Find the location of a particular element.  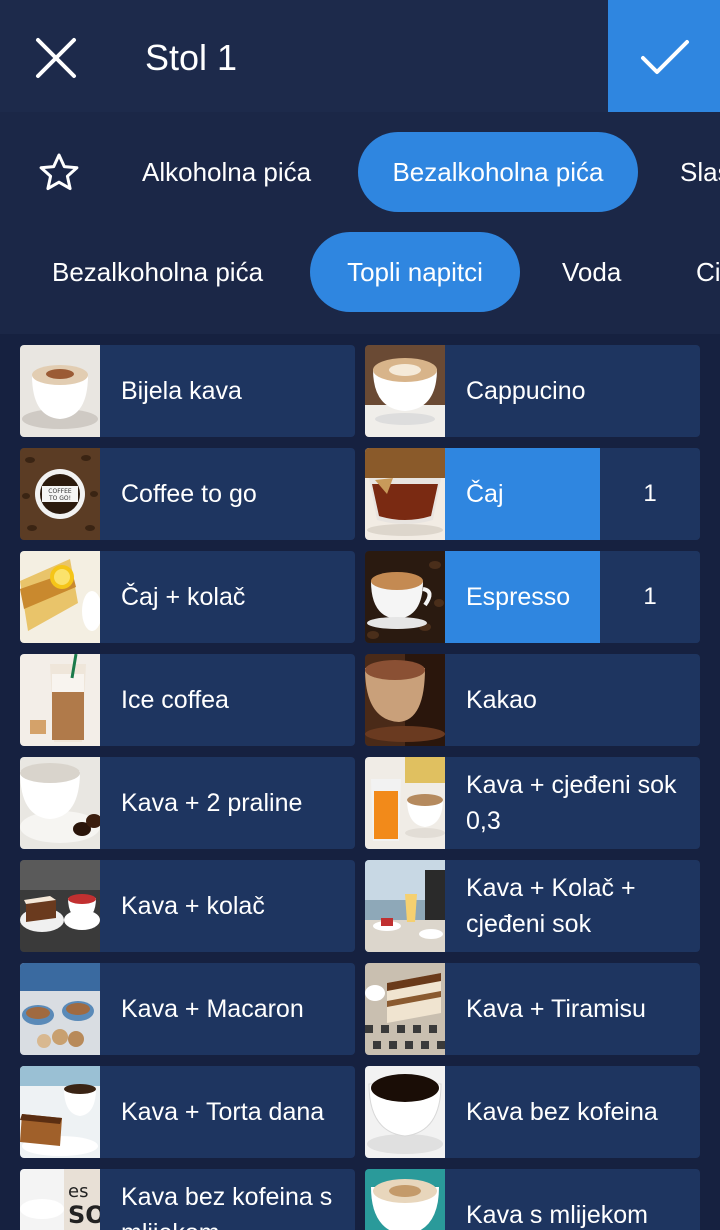

product-name: Ice coffea is located at coordinates (175, 700).